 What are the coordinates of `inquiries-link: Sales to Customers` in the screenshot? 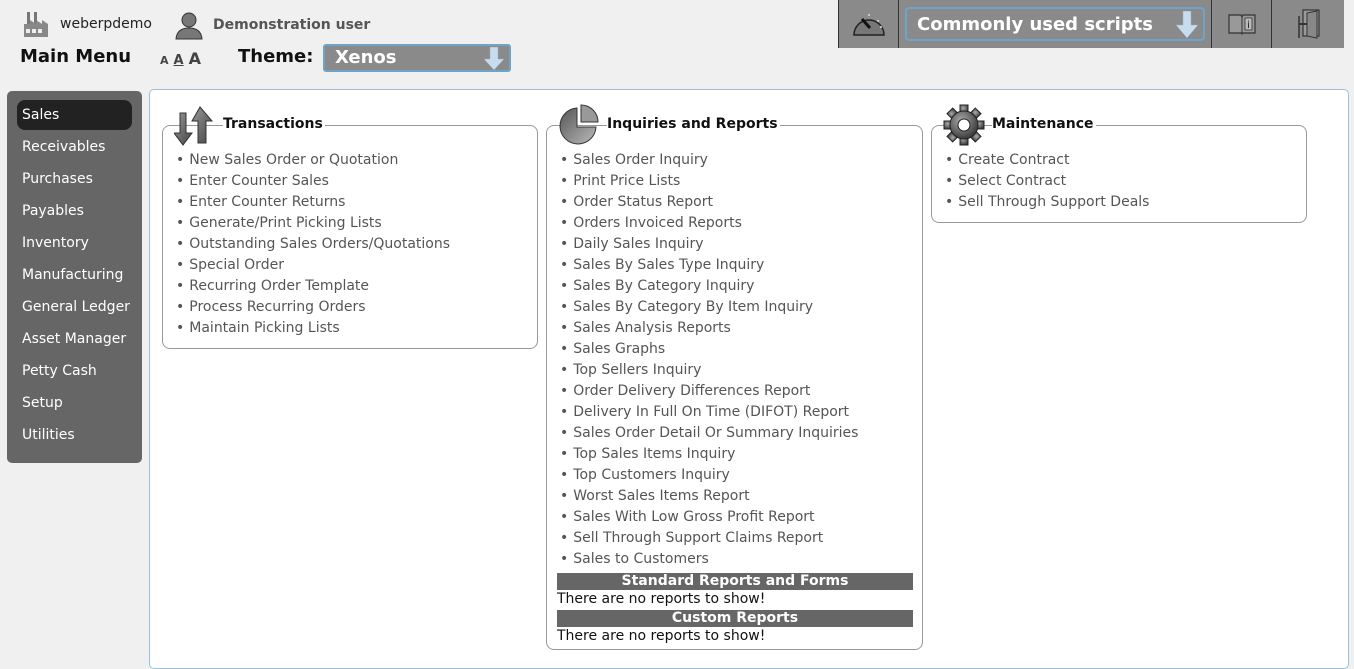 It's located at (736, 559).